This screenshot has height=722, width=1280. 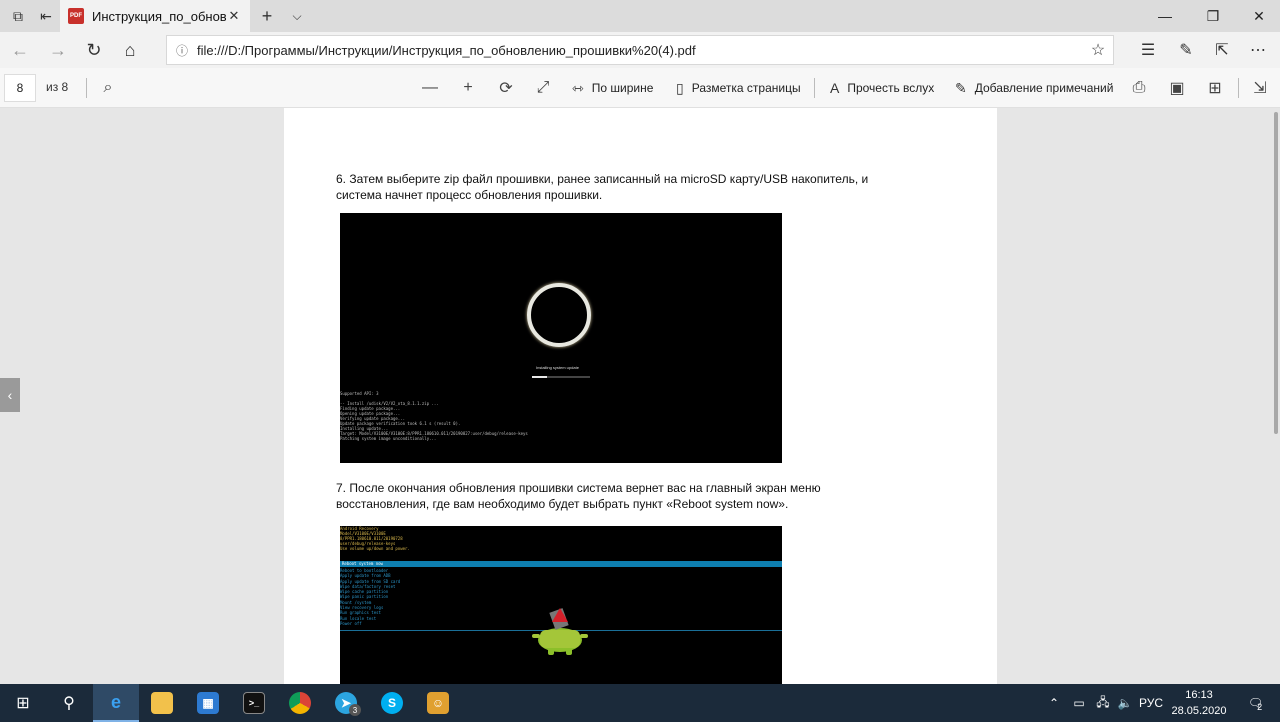 I want to click on close-tab-icon: ✕, so click(x=234, y=16).